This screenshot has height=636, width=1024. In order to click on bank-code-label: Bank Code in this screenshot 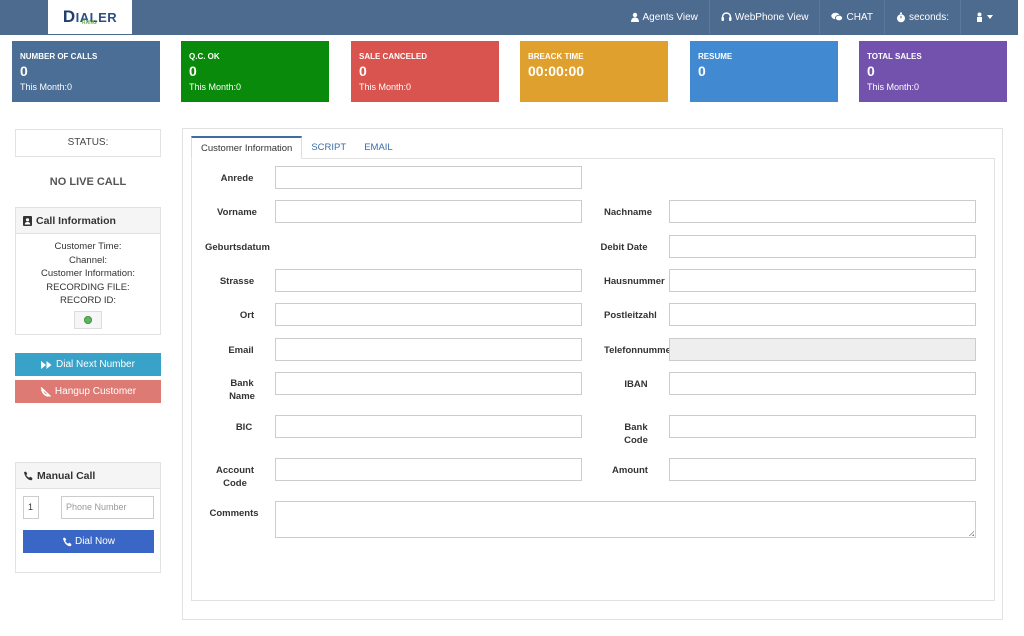, I will do `click(636, 434)`.